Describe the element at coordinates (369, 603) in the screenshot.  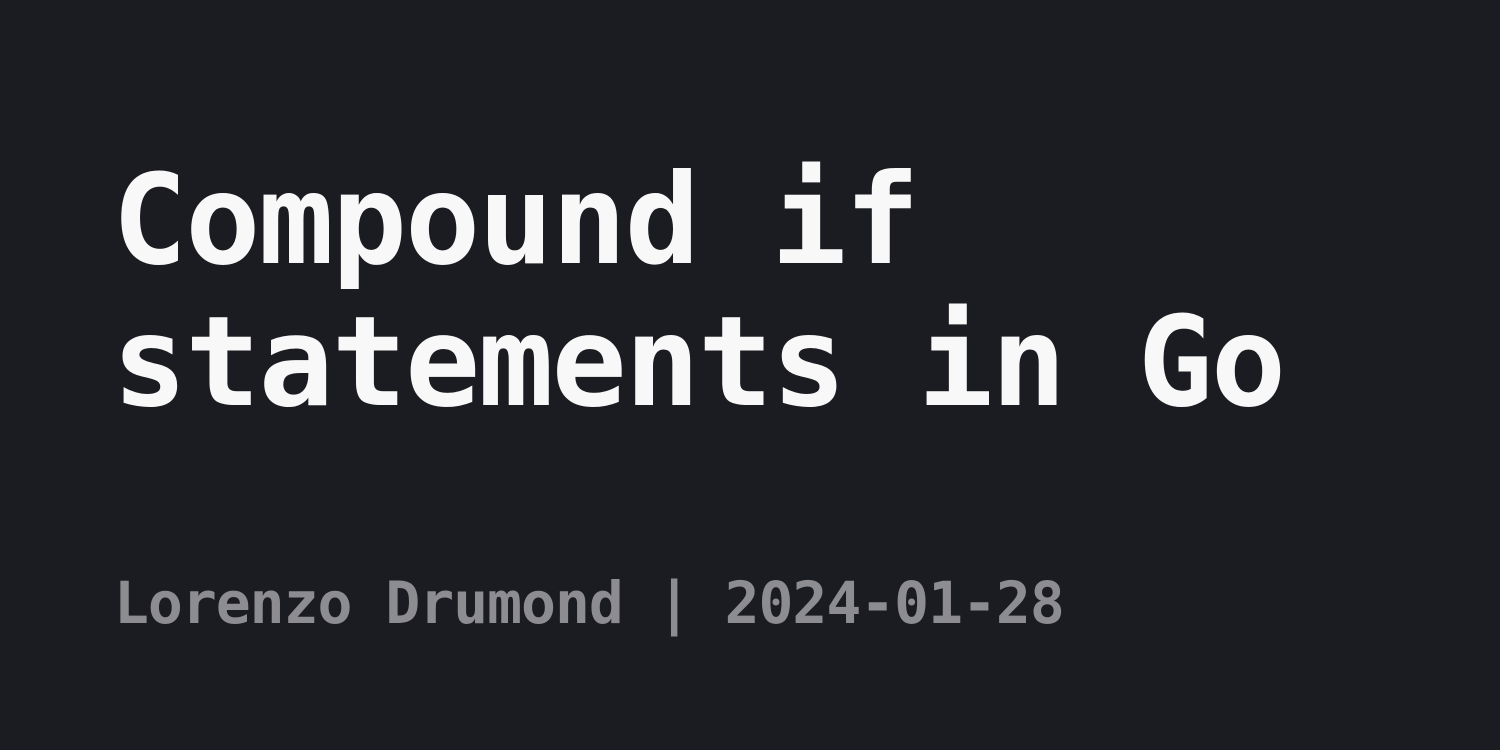
I see `author-name: Lorenzo Drumond` at that location.